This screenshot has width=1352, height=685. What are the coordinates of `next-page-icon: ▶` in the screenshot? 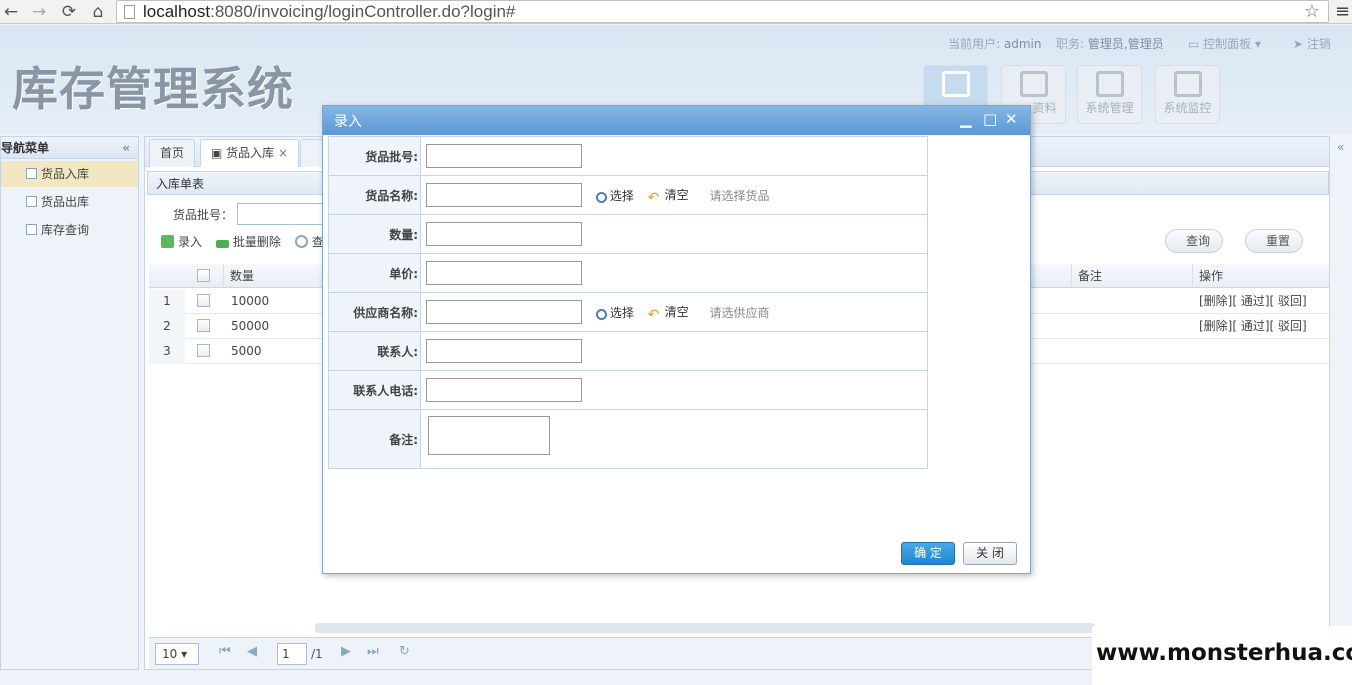 It's located at (346, 651).